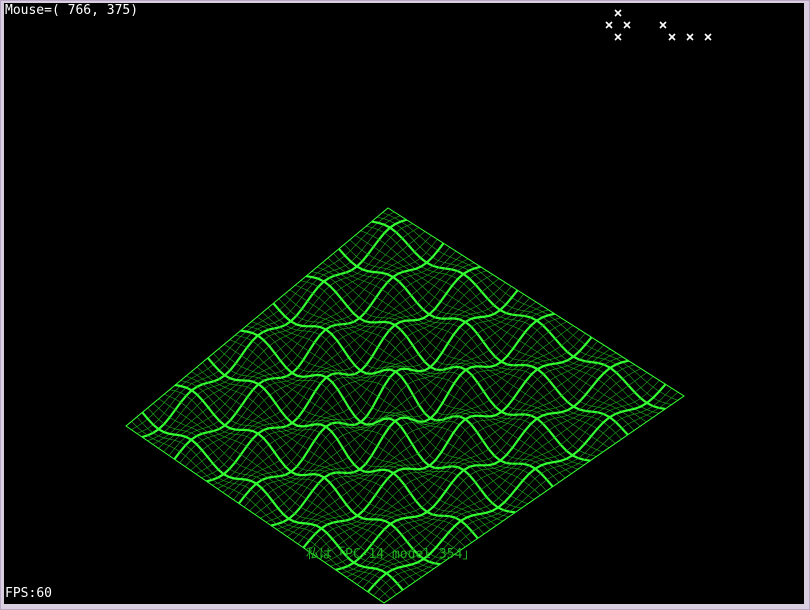  What do you see at coordinates (391, 554) in the screenshot?
I see `scene-caption: 私は「PC-14 model 354」` at bounding box center [391, 554].